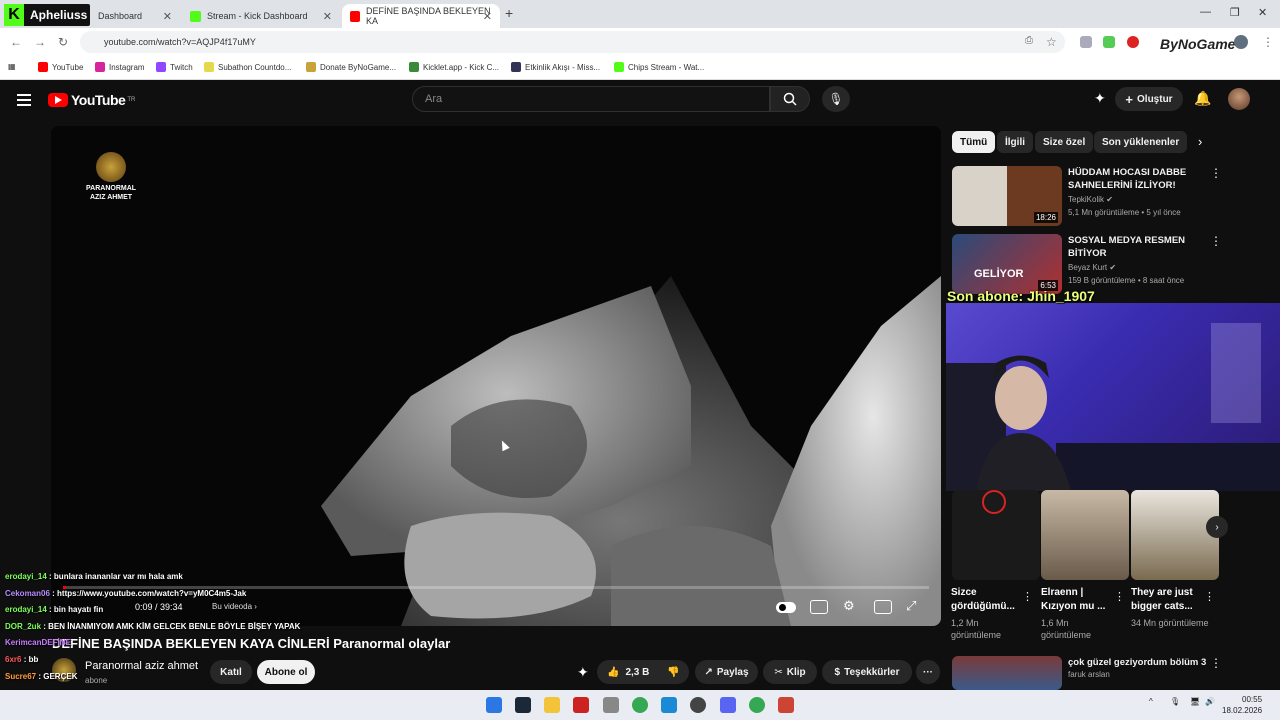 The width and height of the screenshot is (1280, 720). What do you see at coordinates (91, 100) in the screenshot?
I see `youtube-logo: YouTube TR` at bounding box center [91, 100].